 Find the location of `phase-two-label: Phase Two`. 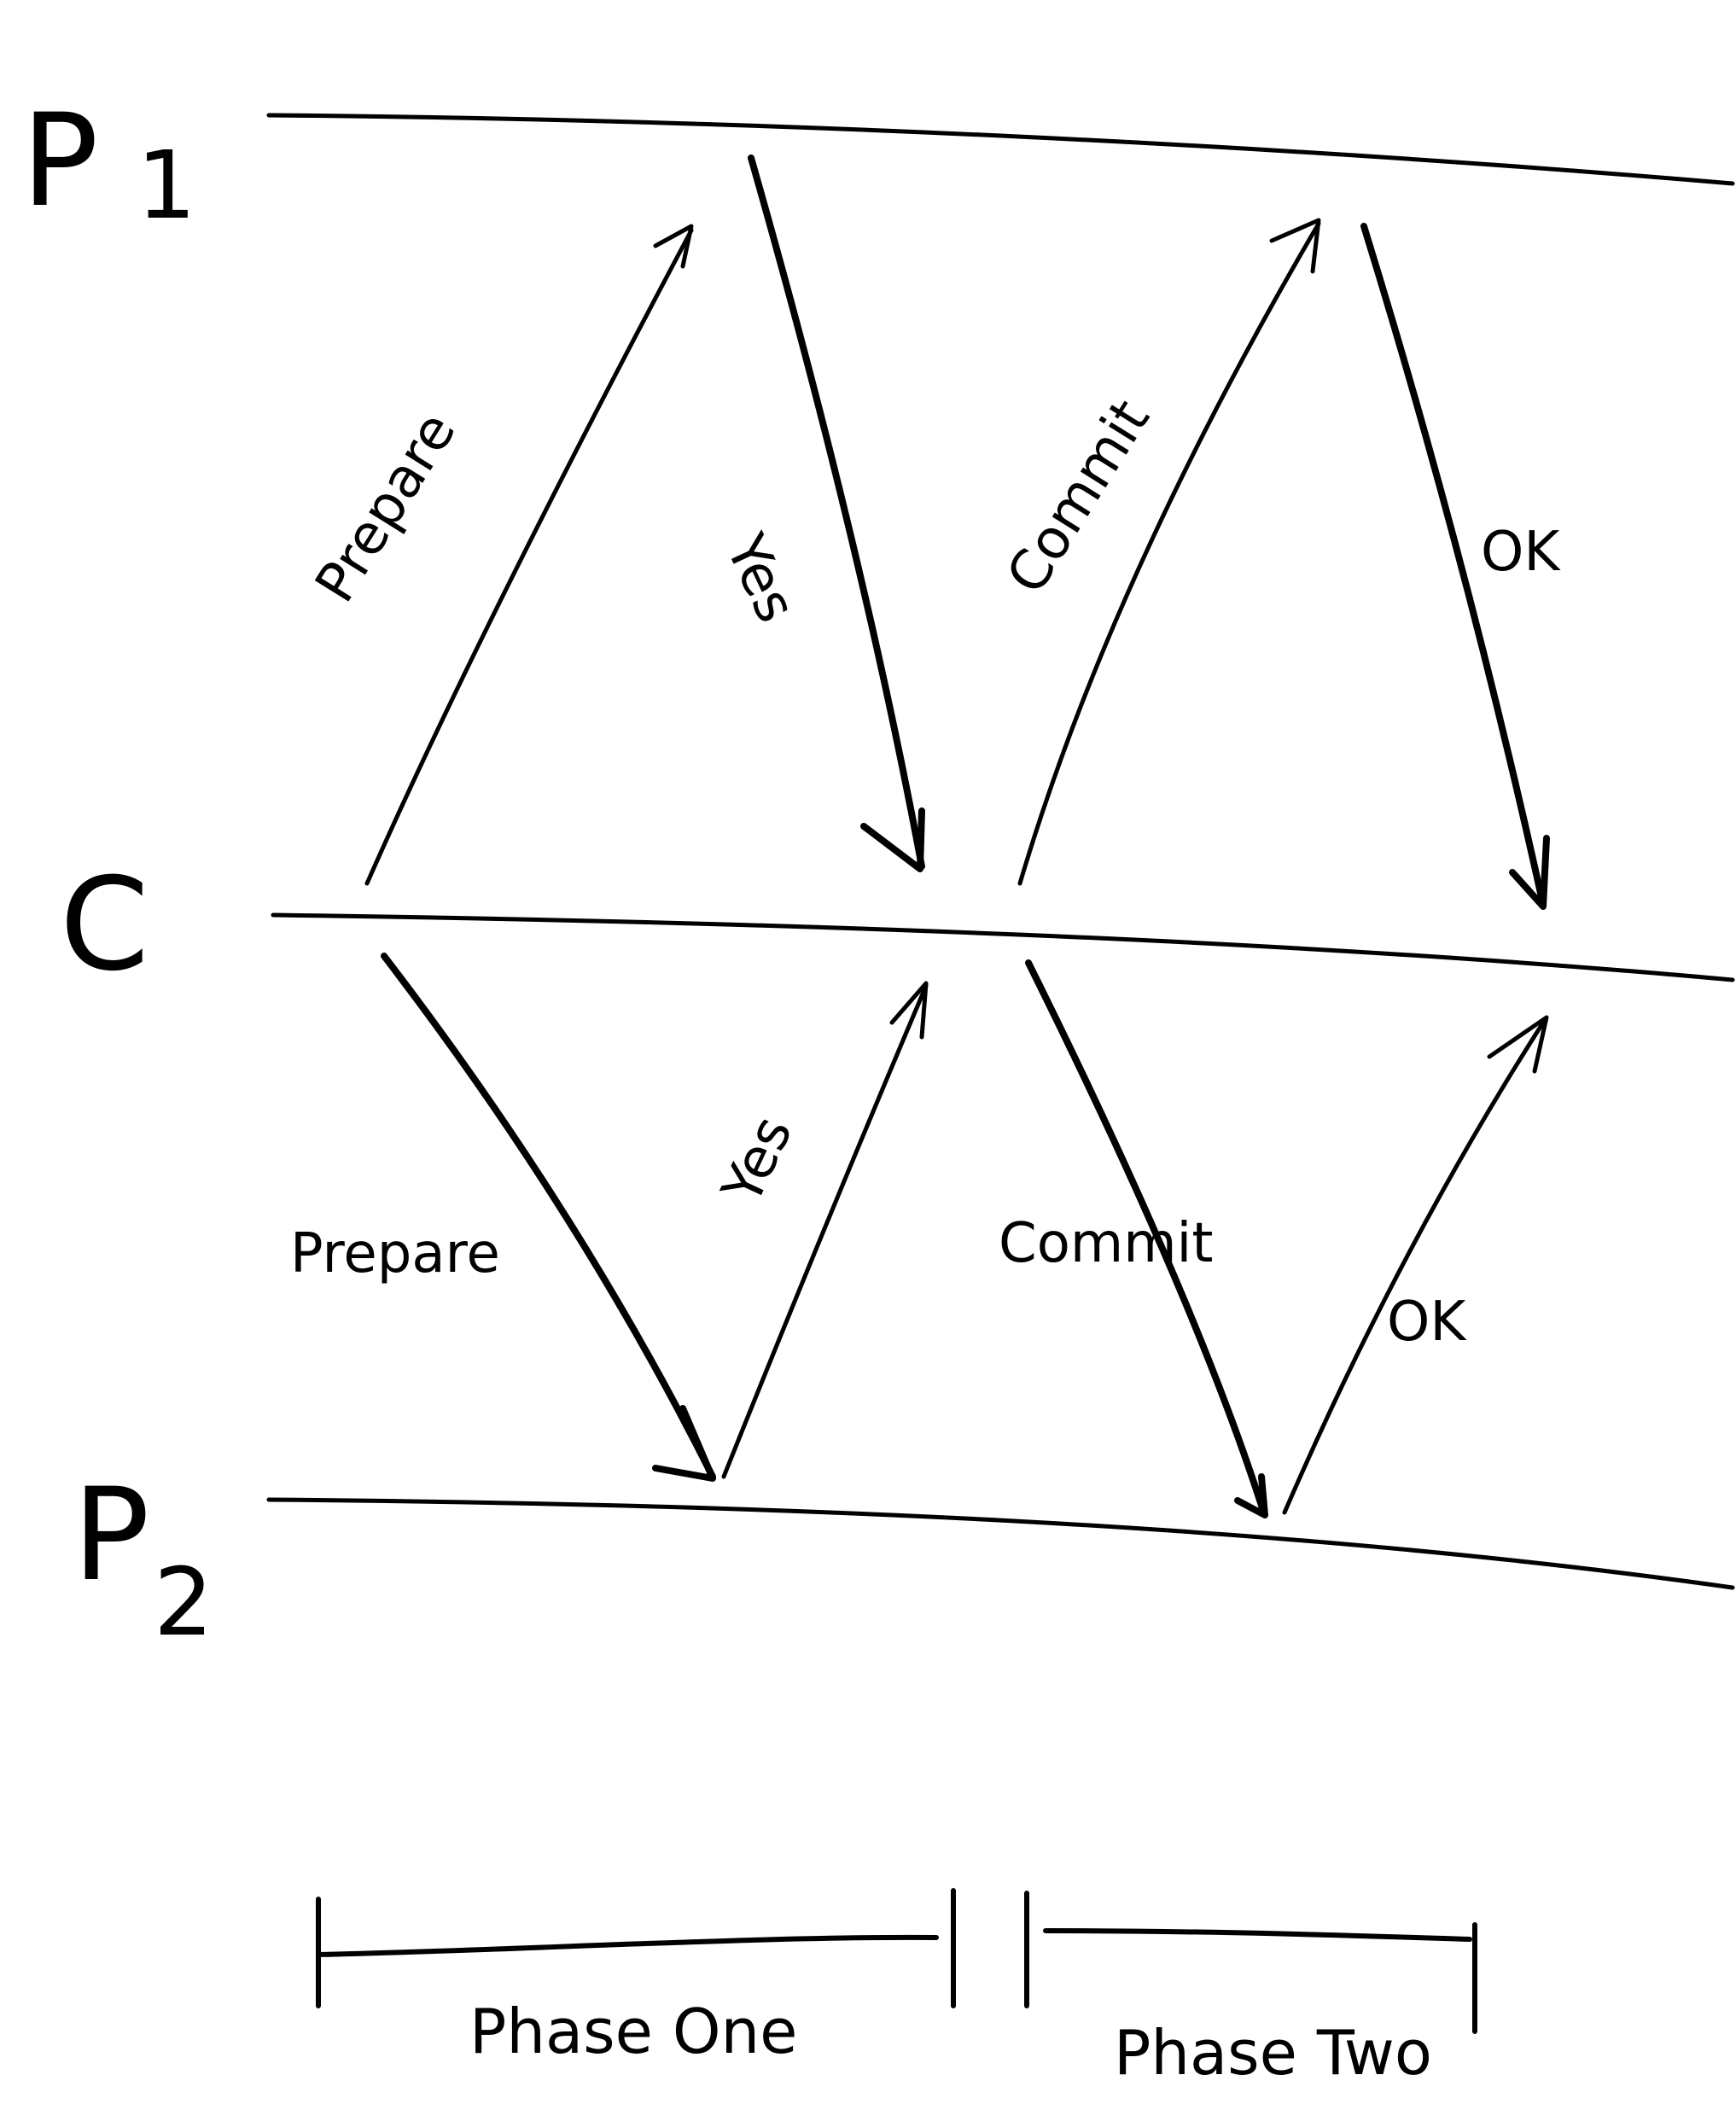

phase-two-label: Phase Two is located at coordinates (1273, 2053).